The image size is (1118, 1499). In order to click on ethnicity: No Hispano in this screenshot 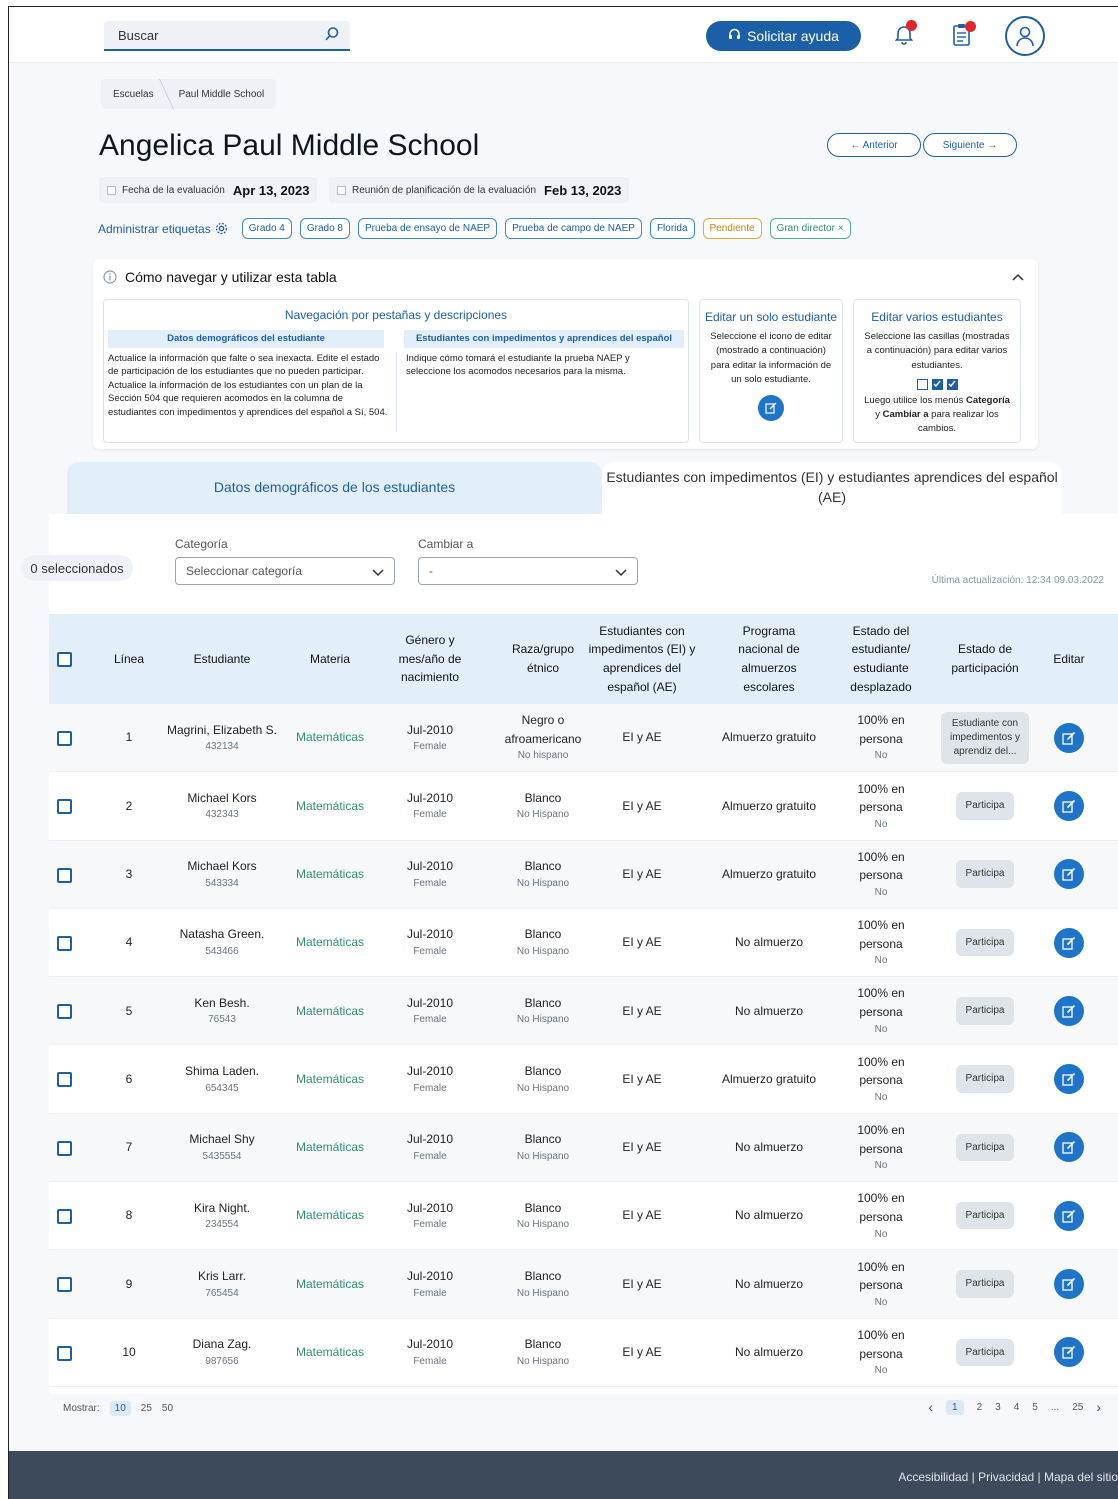, I will do `click(543, 815)`.